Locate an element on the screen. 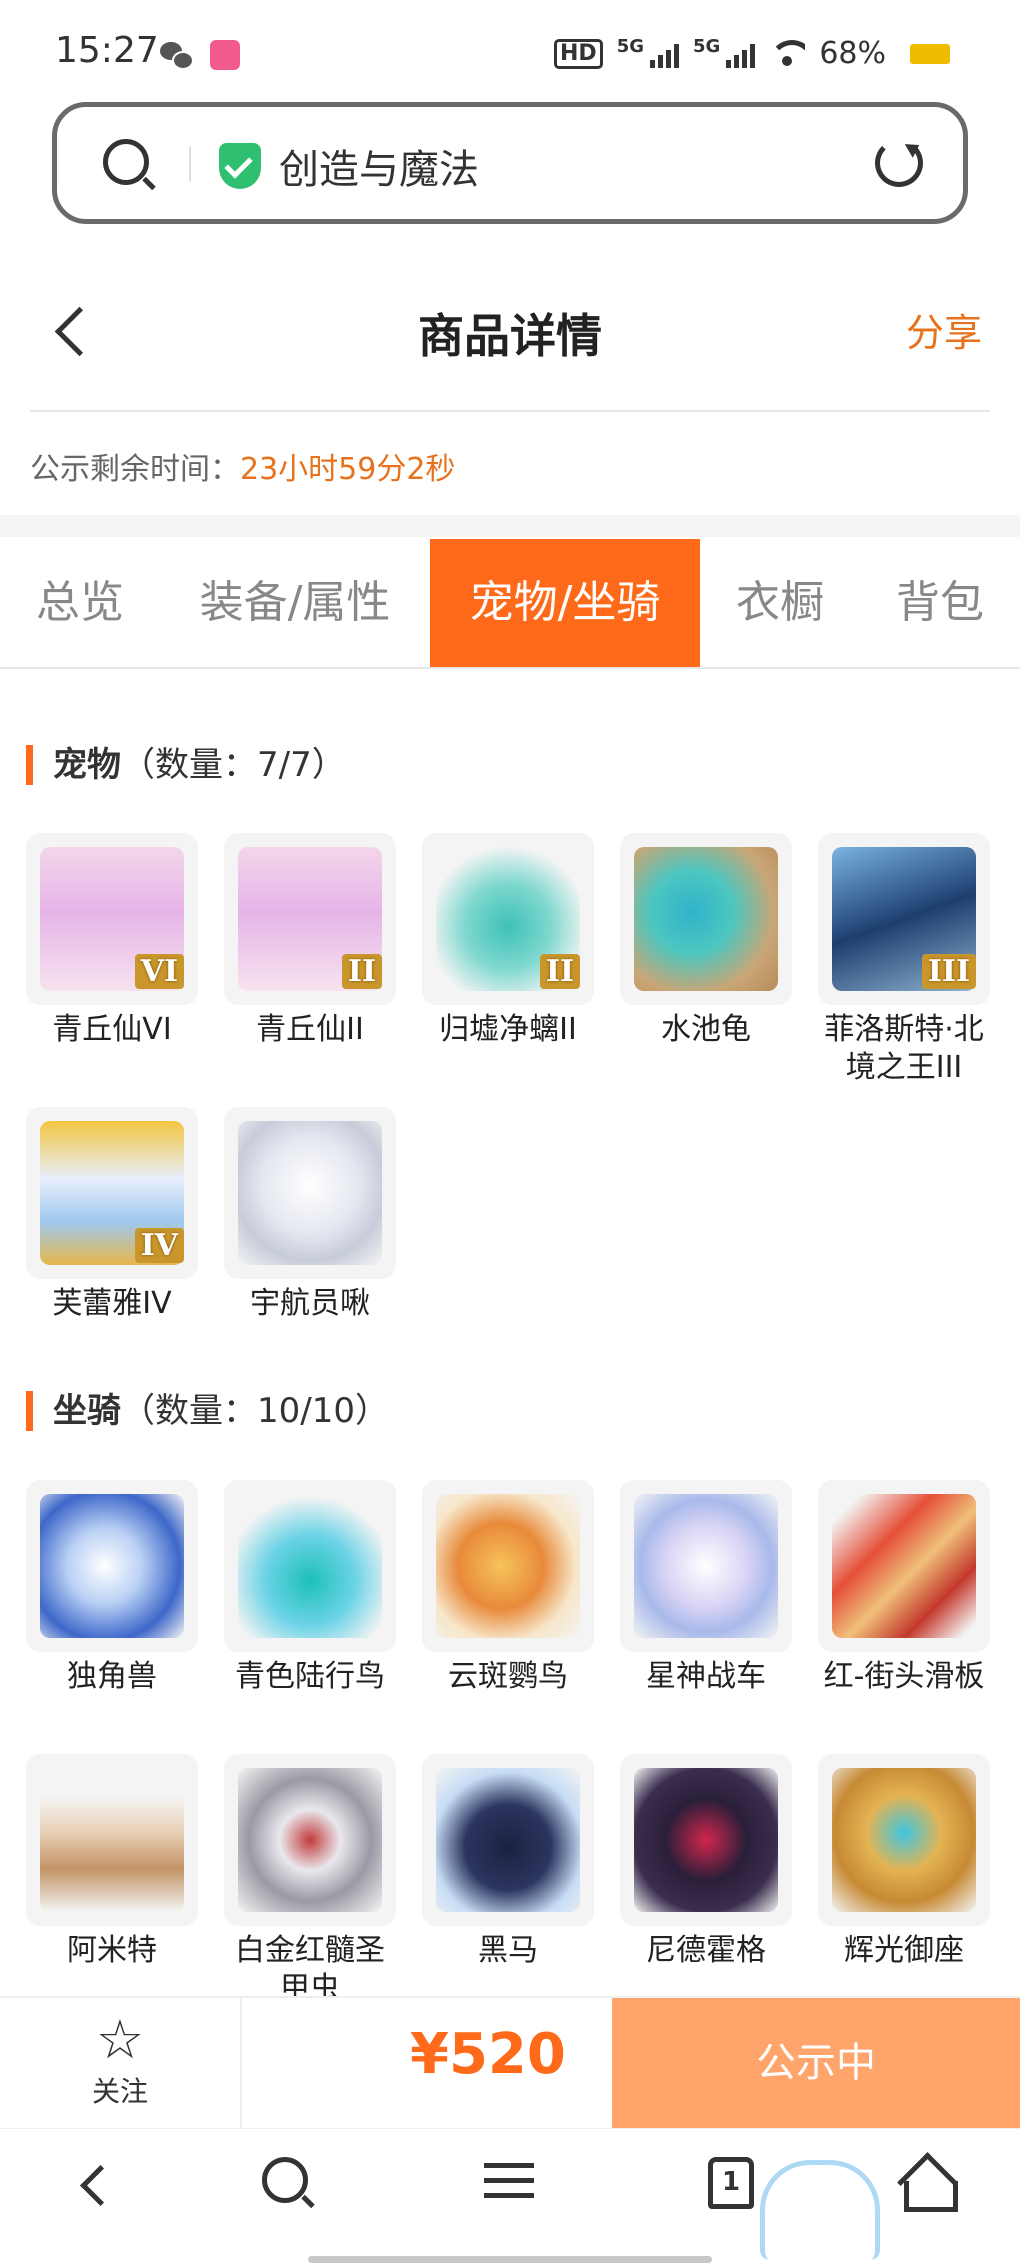 This screenshot has height=2267, width=1020. mount-name: 尼德霍格 is located at coordinates (706, 1950).